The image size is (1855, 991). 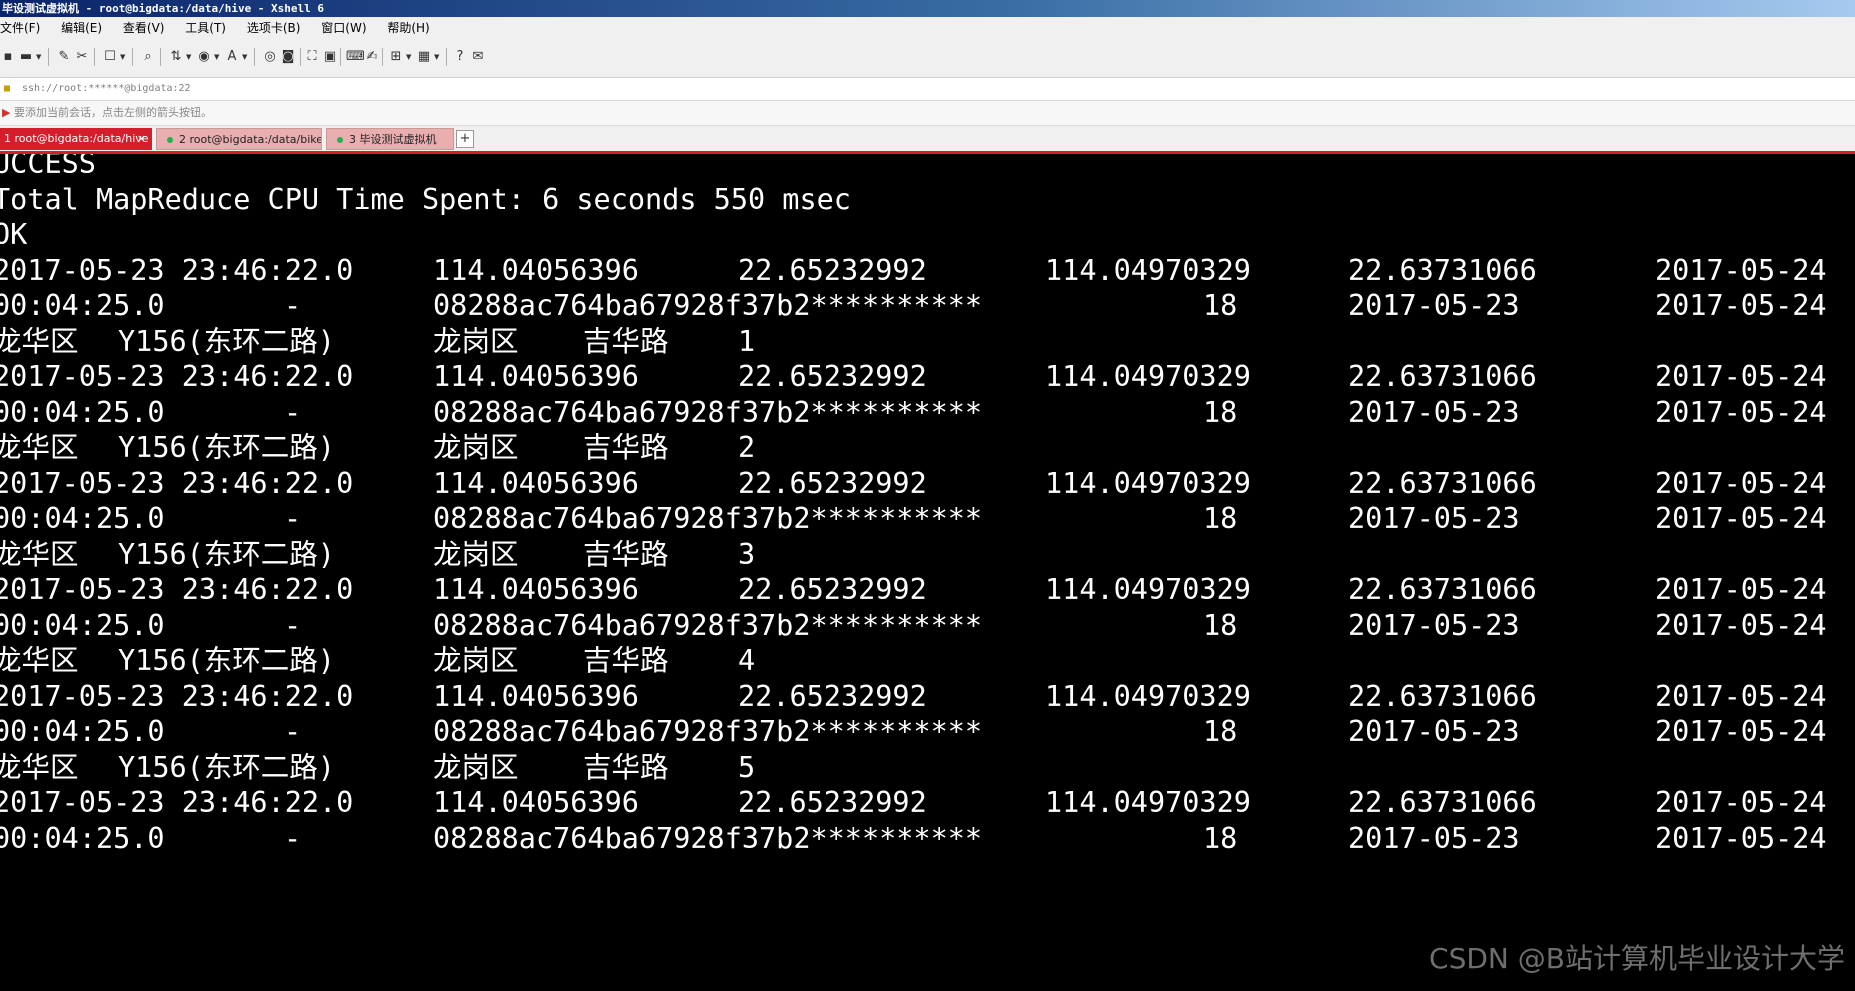 I want to click on menu-view: 查看(V), so click(x=144, y=28).